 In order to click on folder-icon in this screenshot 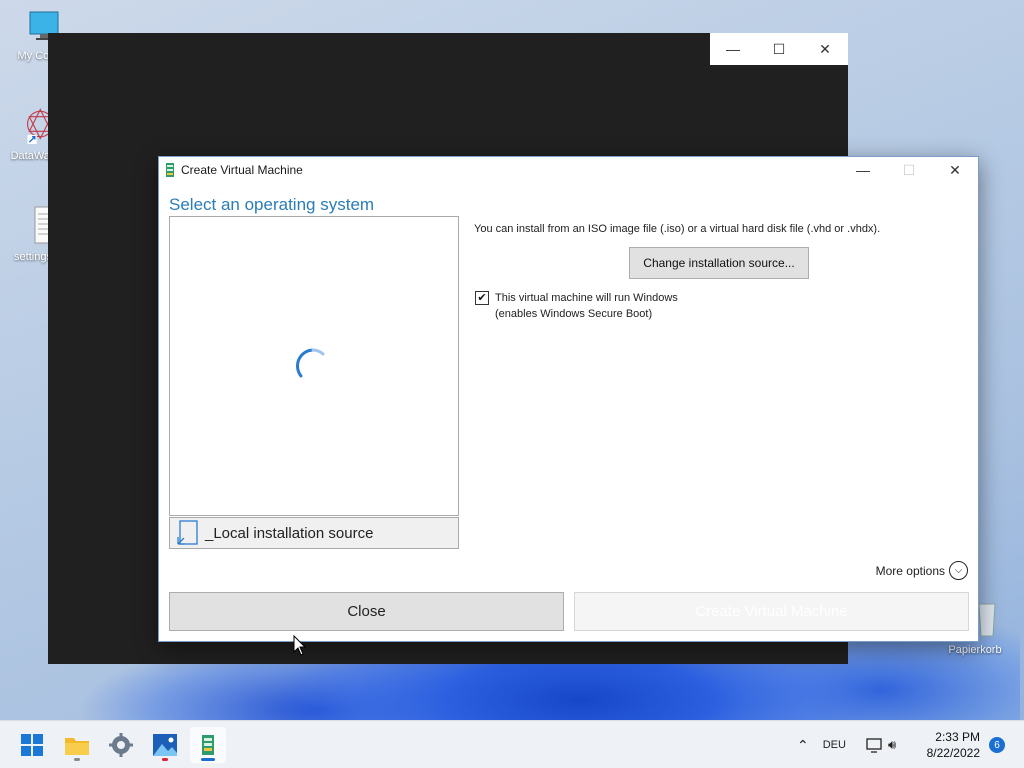, I will do `click(77, 746)`.